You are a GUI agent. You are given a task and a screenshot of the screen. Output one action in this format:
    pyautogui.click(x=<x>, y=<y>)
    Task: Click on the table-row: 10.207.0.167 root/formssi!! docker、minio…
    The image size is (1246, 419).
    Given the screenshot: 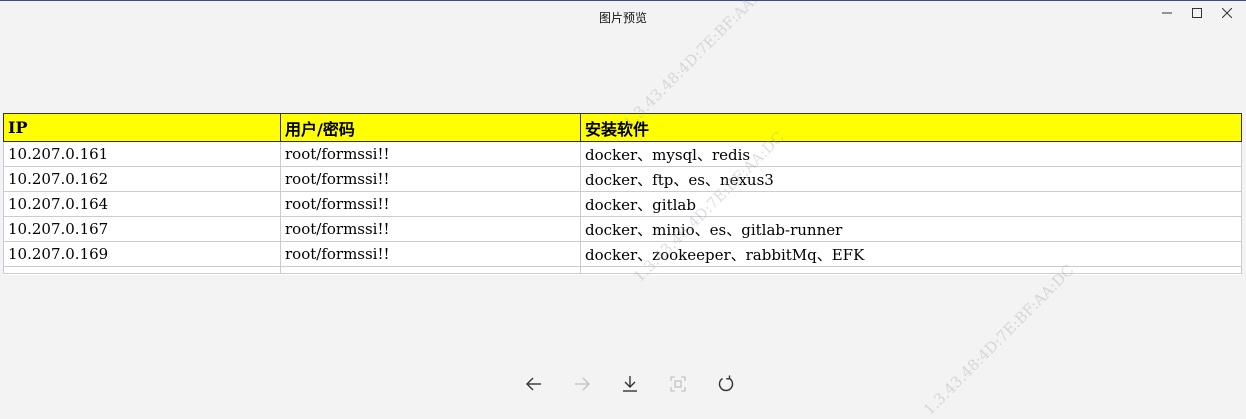 What is the action you would take?
    pyautogui.click(x=622, y=229)
    